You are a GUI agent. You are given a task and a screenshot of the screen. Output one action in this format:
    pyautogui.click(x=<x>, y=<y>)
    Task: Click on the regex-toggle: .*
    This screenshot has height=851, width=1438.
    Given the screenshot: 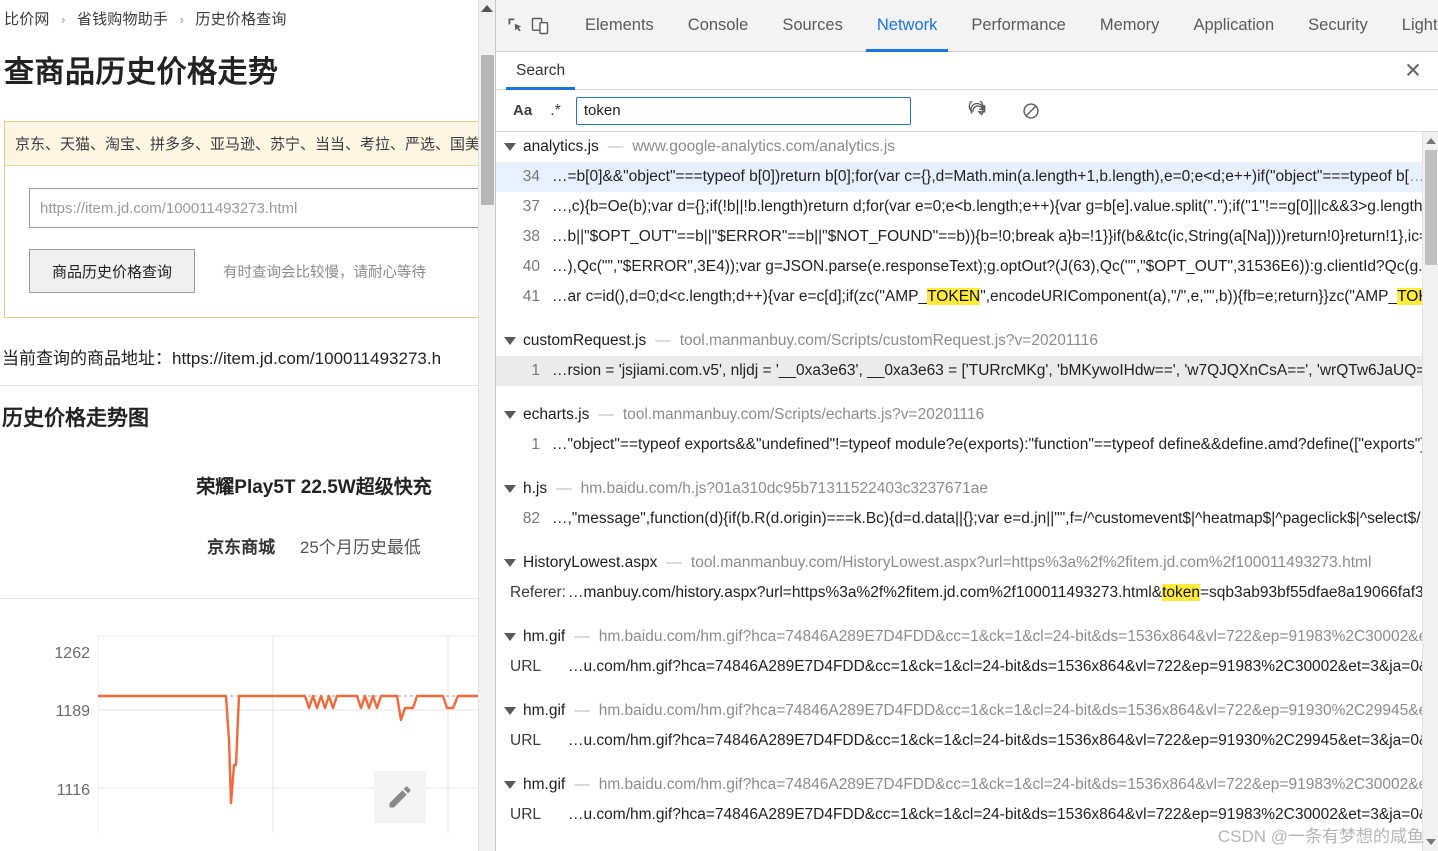 What is the action you would take?
    pyautogui.click(x=555, y=111)
    